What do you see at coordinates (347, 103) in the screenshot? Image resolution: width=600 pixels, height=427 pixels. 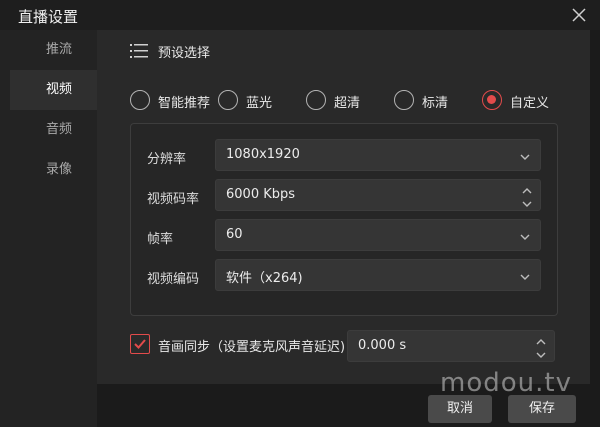 I see `radio-label: 超清` at bounding box center [347, 103].